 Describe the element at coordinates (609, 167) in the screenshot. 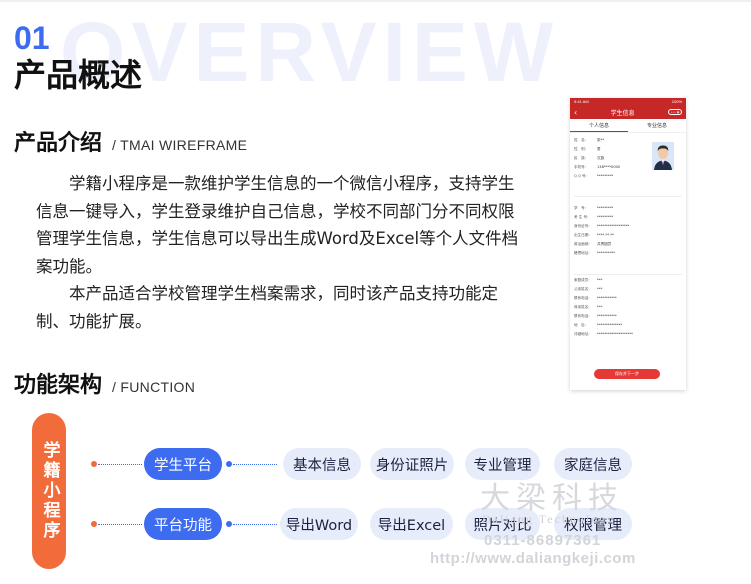

I see `phone-info-value: 138****0000` at that location.